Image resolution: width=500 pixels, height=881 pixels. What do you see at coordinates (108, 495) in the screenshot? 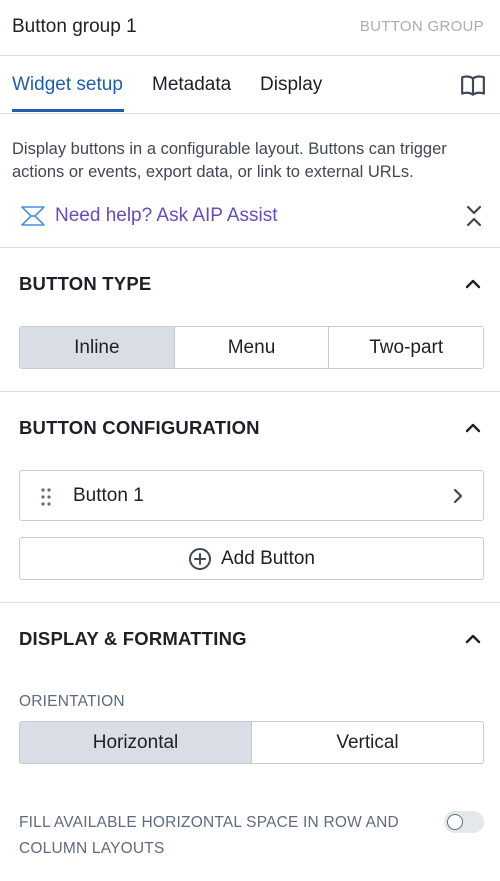
I see `button-item-label: Button 1` at bounding box center [108, 495].